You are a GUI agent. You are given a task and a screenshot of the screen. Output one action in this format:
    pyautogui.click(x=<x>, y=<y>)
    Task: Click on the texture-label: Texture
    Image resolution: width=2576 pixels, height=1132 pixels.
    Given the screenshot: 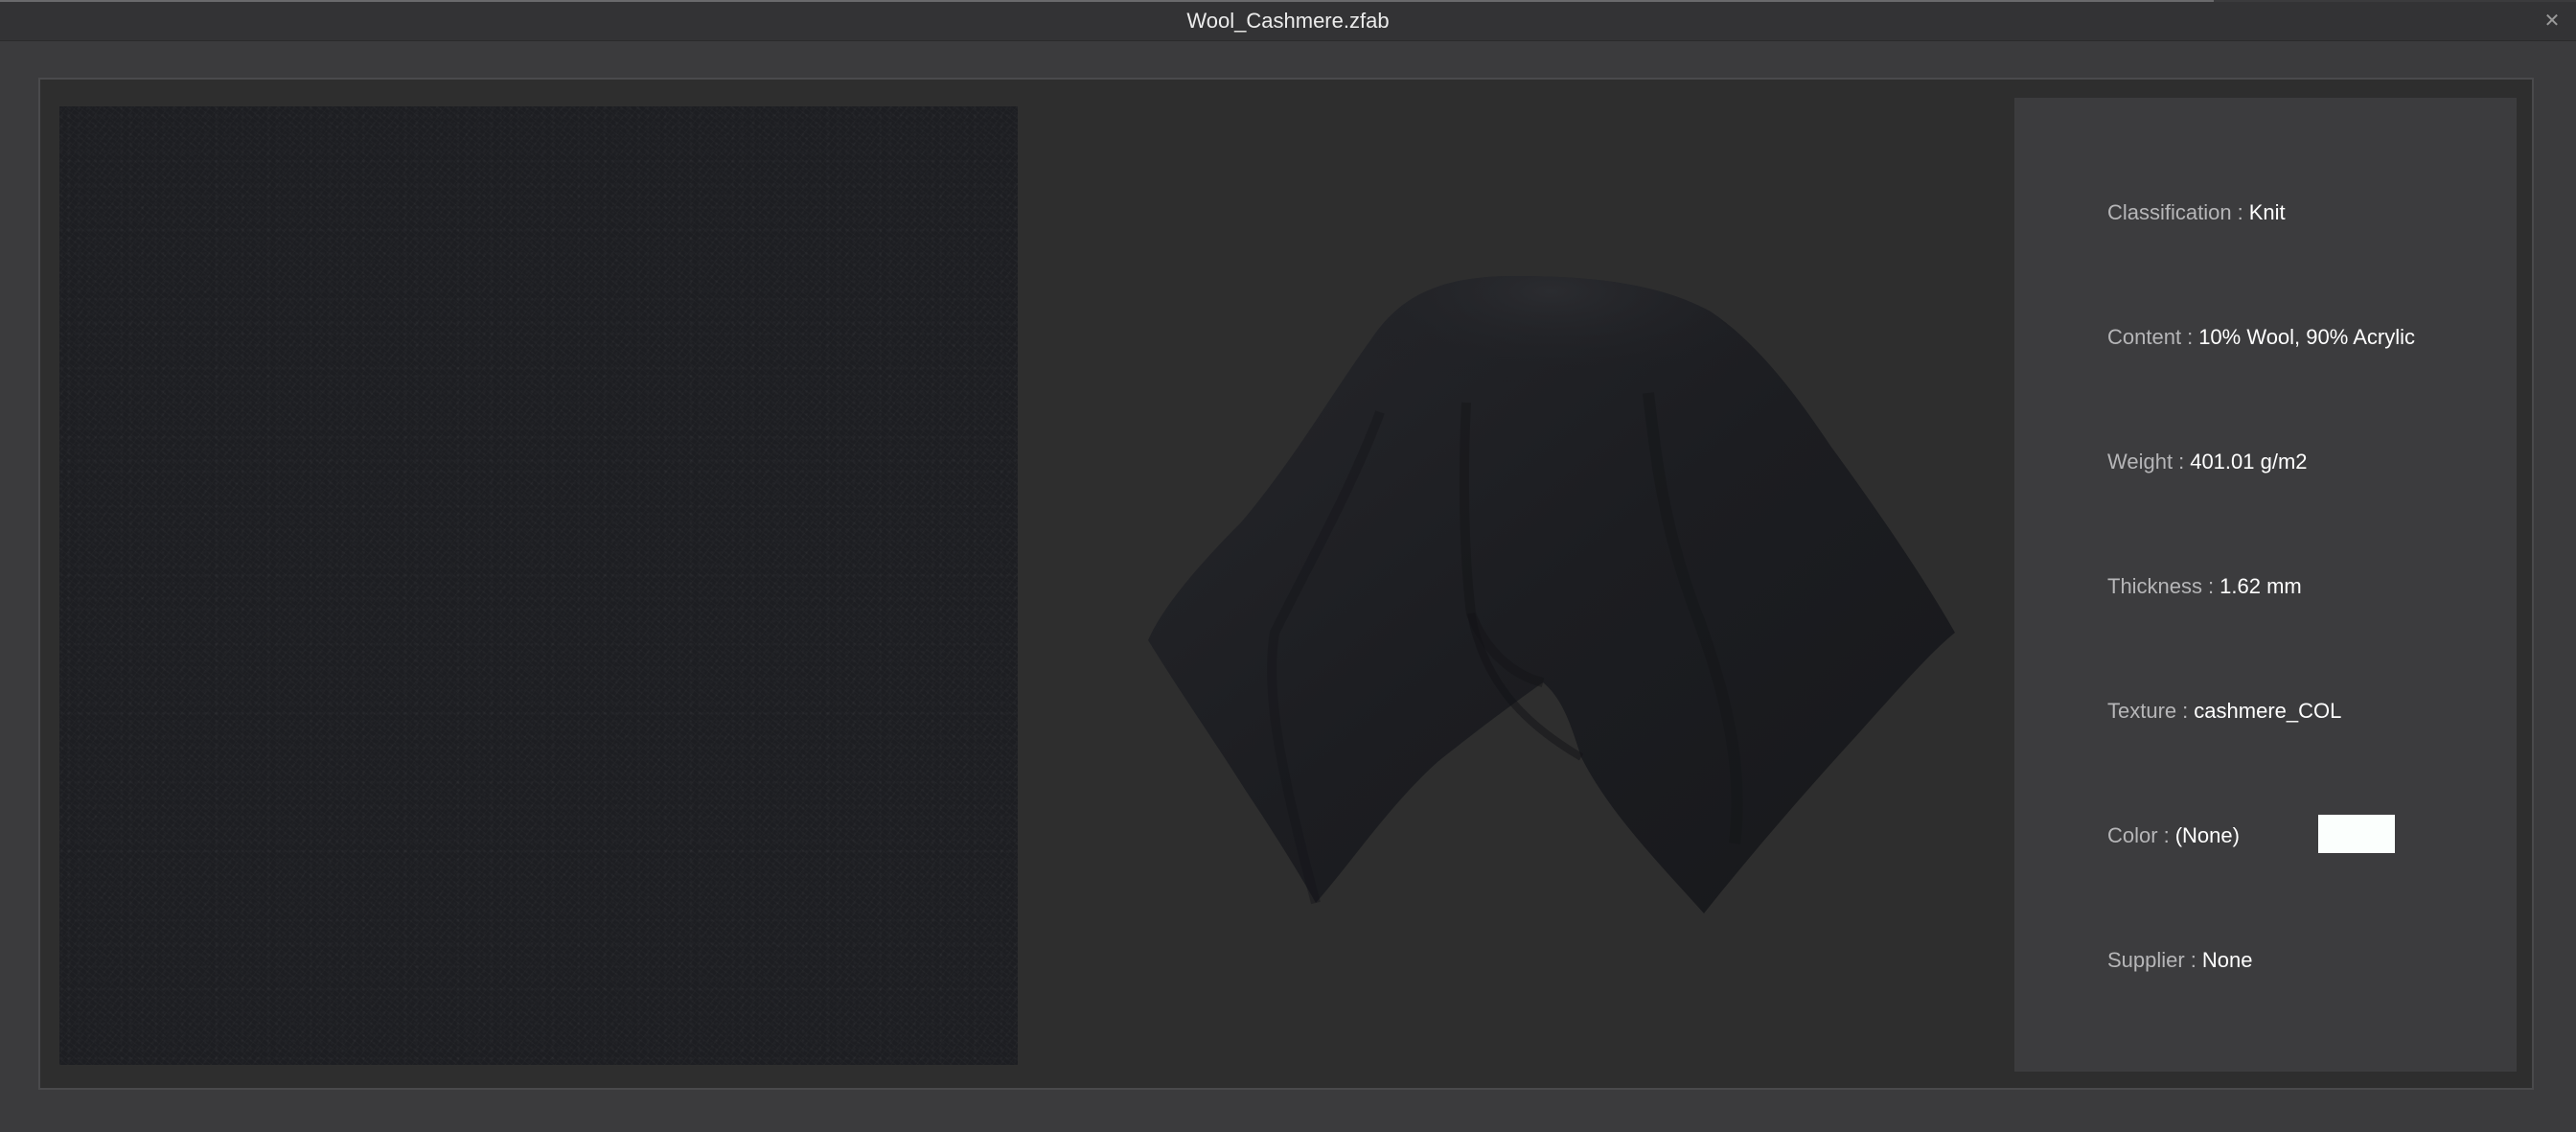 What is the action you would take?
    pyautogui.click(x=2142, y=711)
    